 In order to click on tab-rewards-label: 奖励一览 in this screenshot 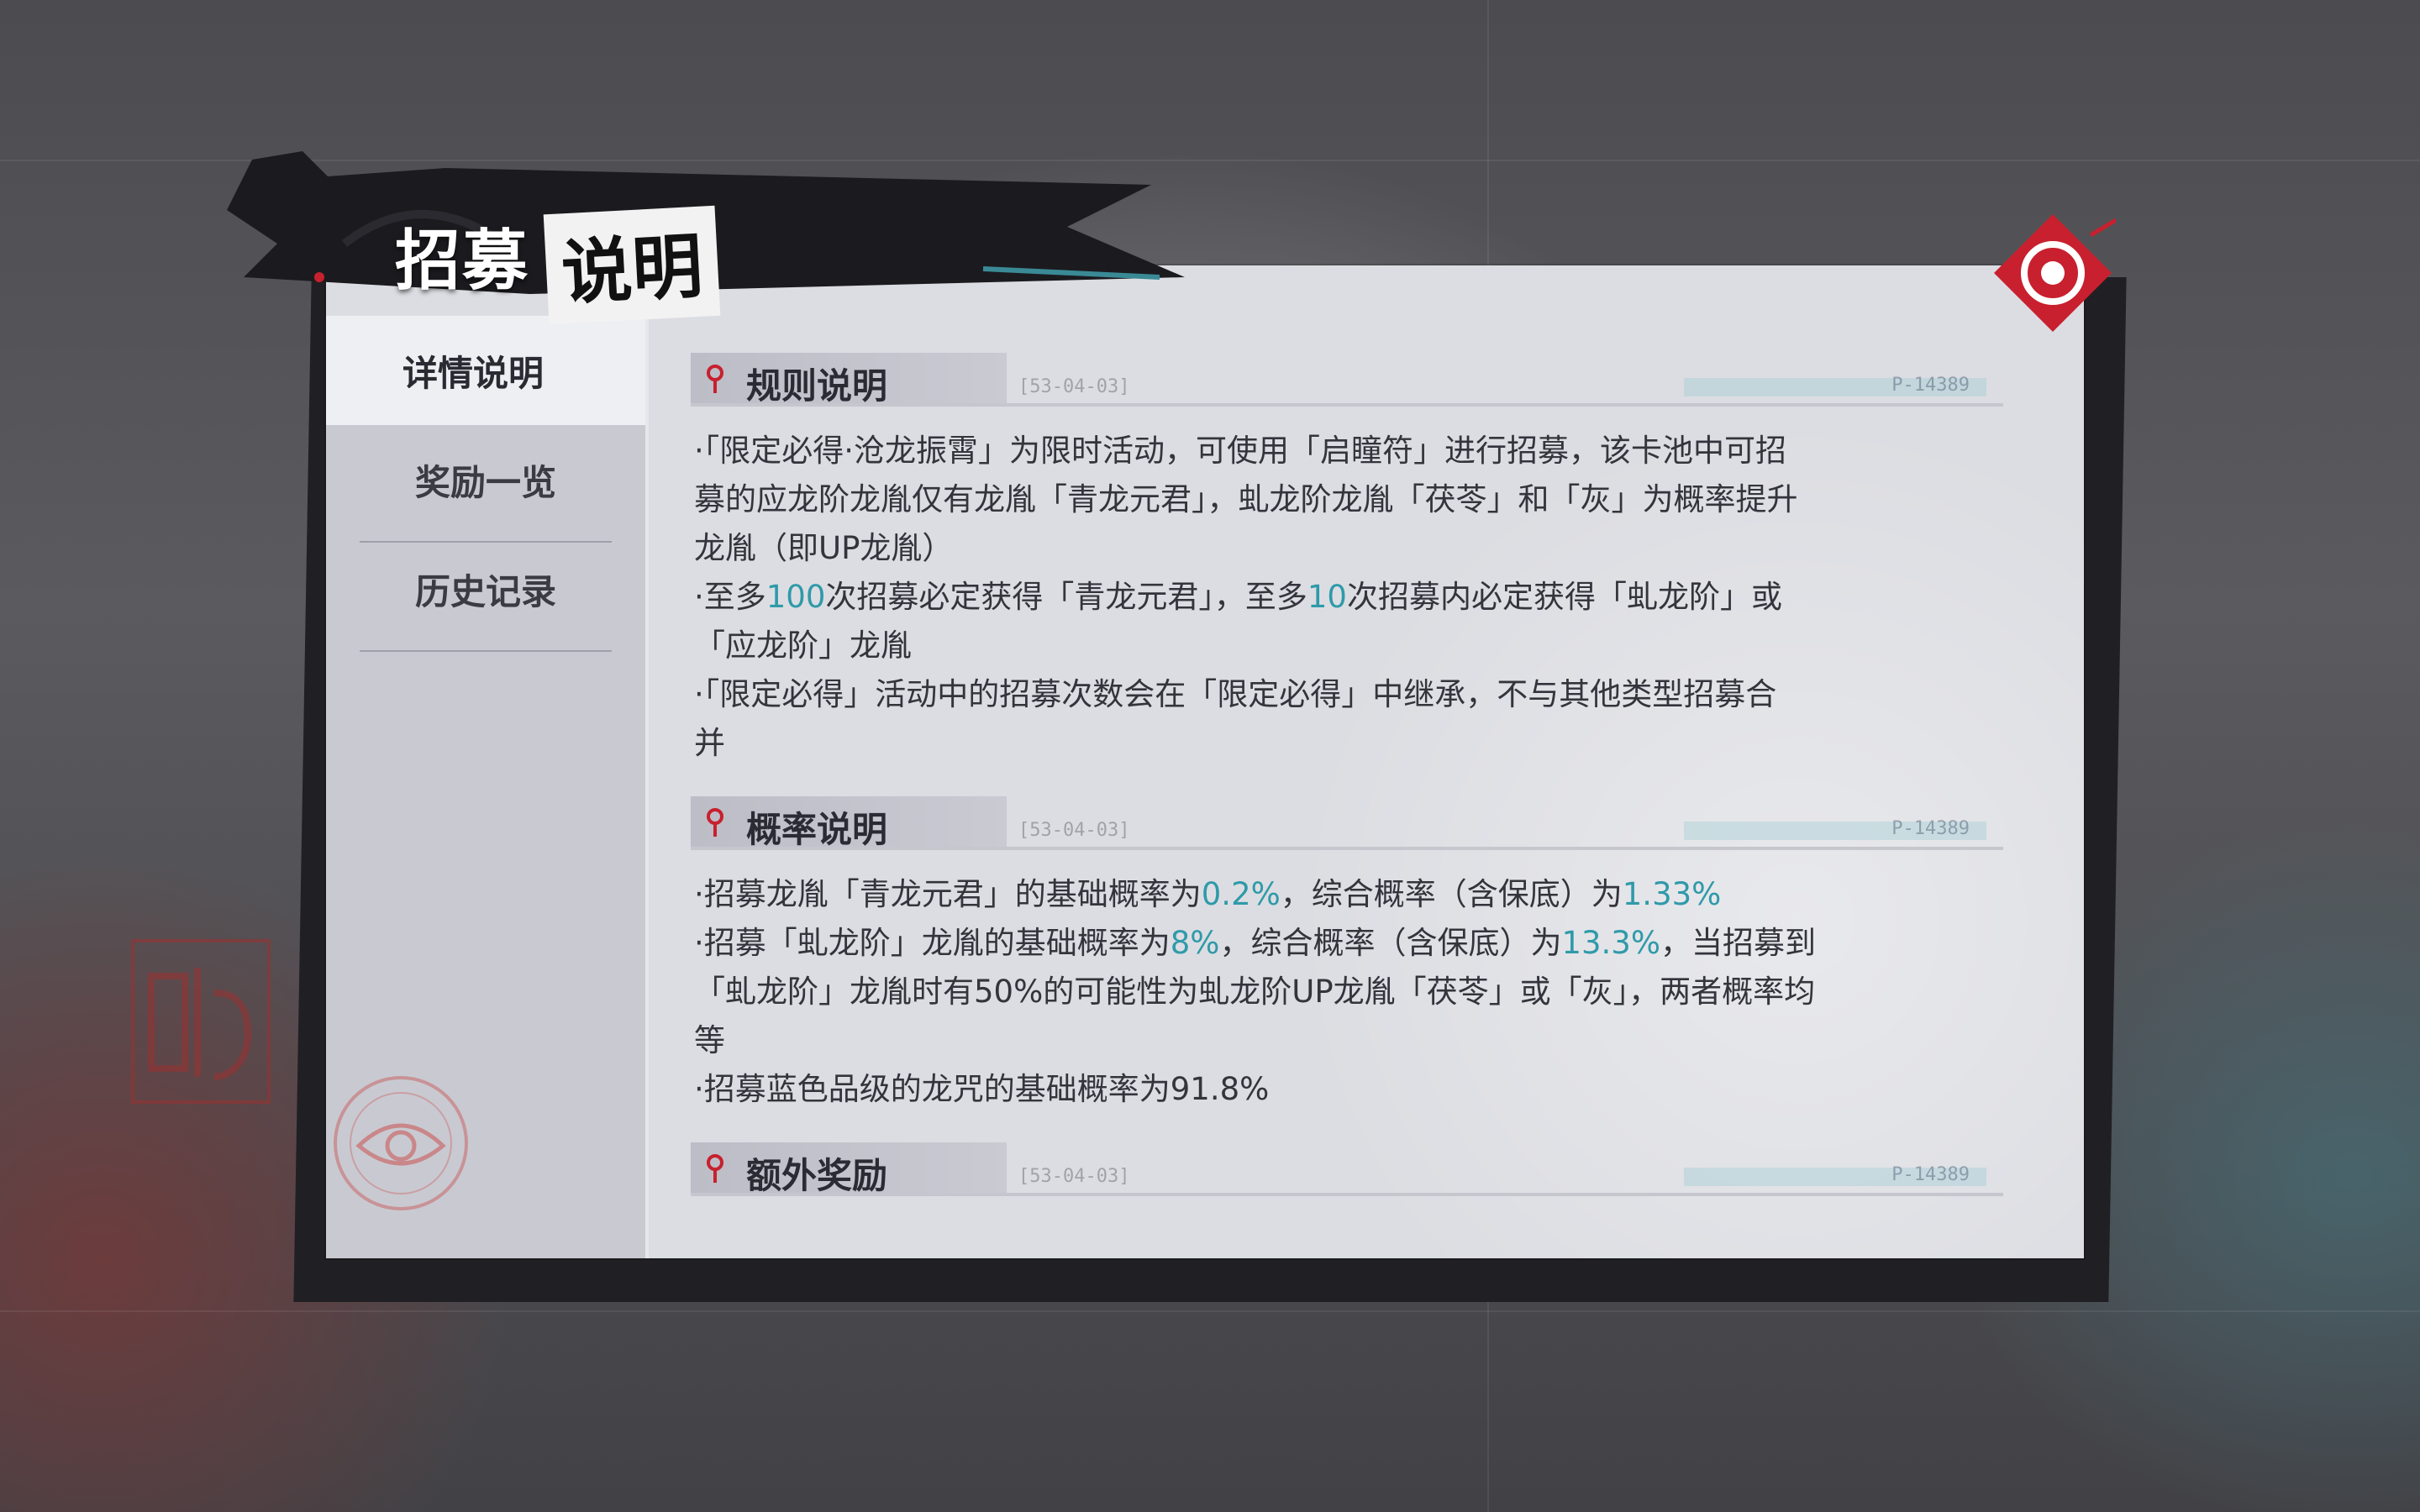, I will do `click(485, 482)`.